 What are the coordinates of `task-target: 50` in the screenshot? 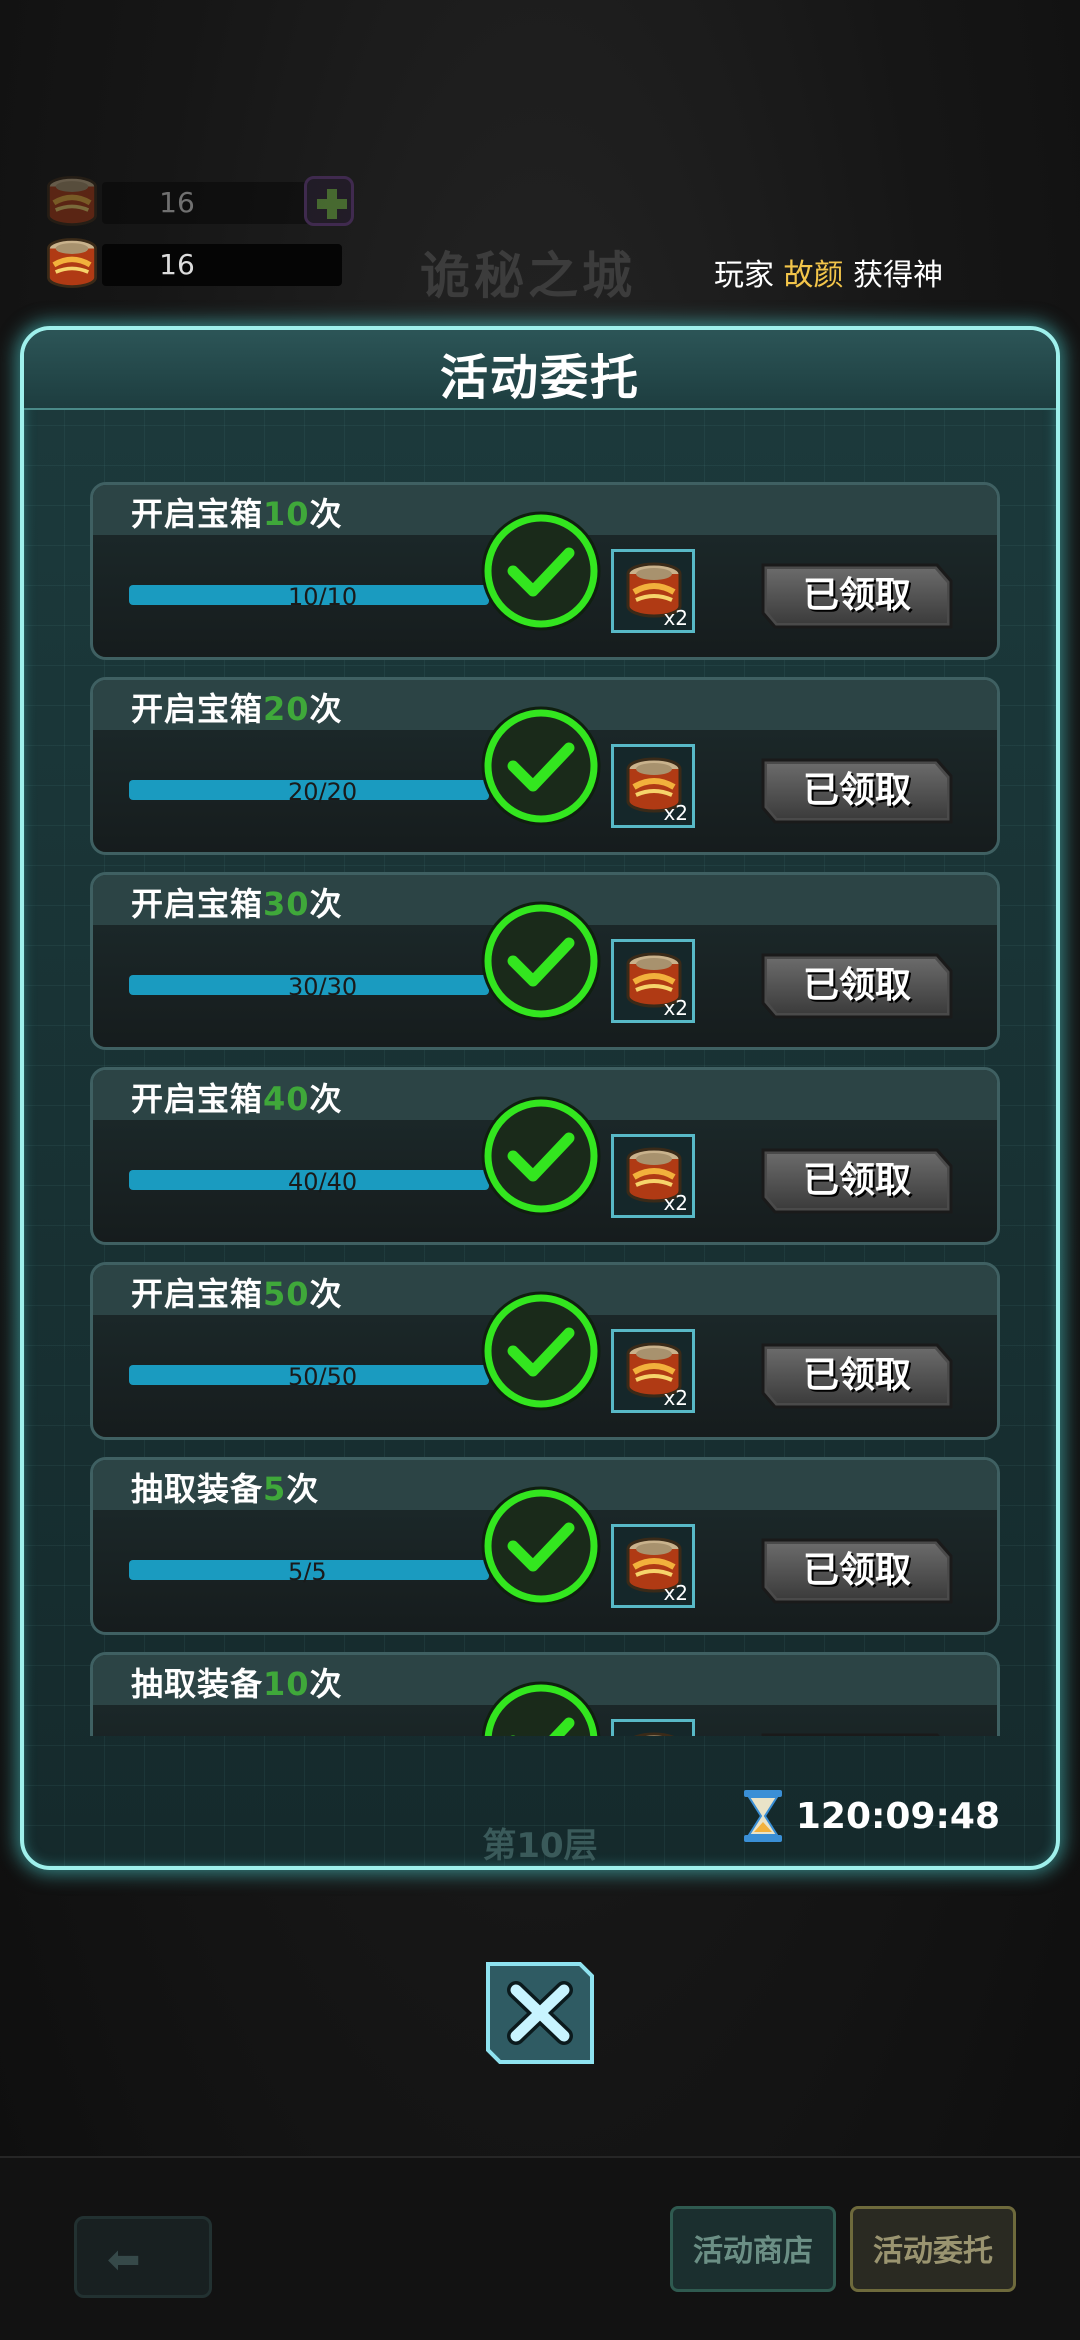 It's located at (286, 1294).